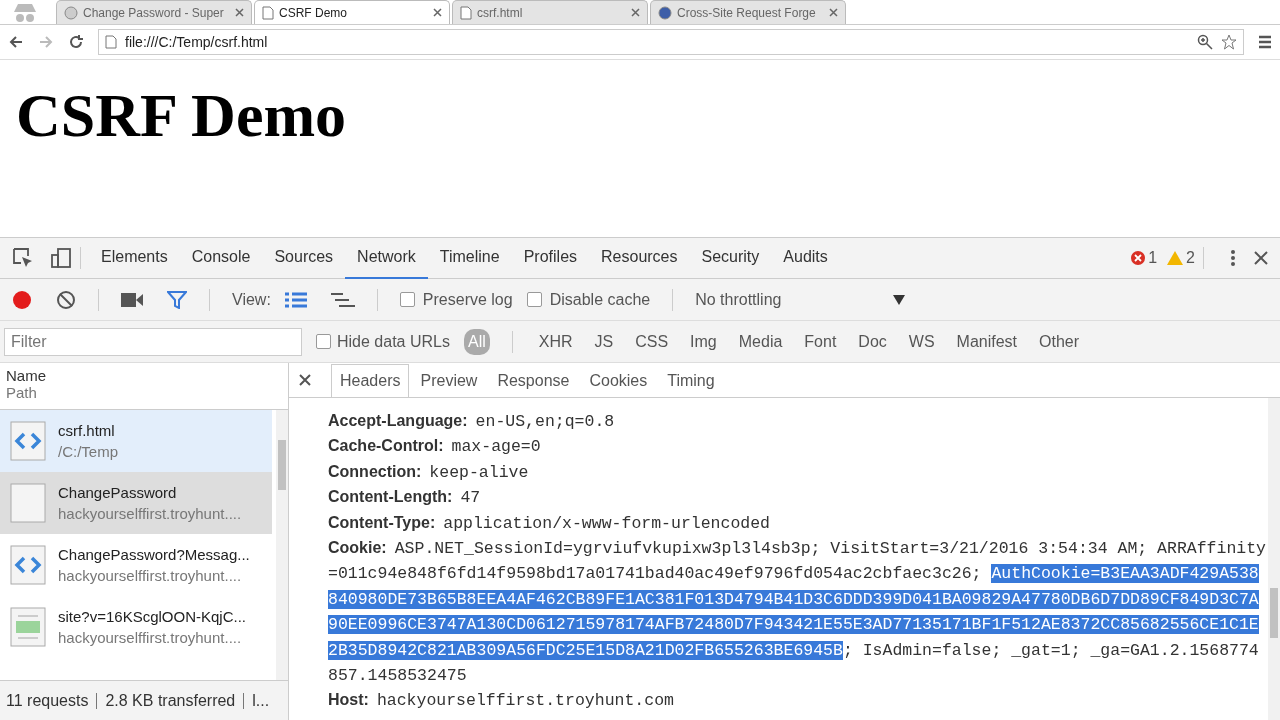  I want to click on hide-data-urls-label: Hide data URLs, so click(393, 341).